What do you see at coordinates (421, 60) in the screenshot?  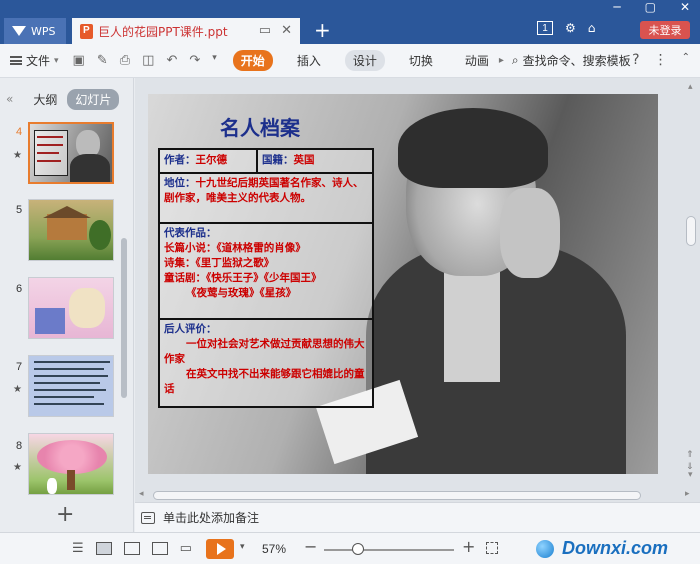 I see `tab-transition: 切换` at bounding box center [421, 60].